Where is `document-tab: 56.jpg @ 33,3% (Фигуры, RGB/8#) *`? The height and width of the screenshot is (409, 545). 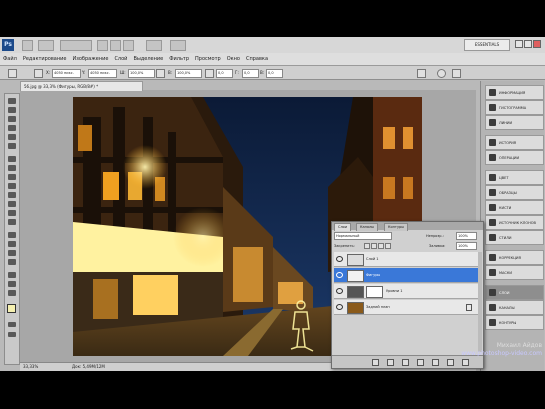
document-tab: 56.jpg @ 33,3% (Фигуры, RGB/8#) * is located at coordinates (81, 86).